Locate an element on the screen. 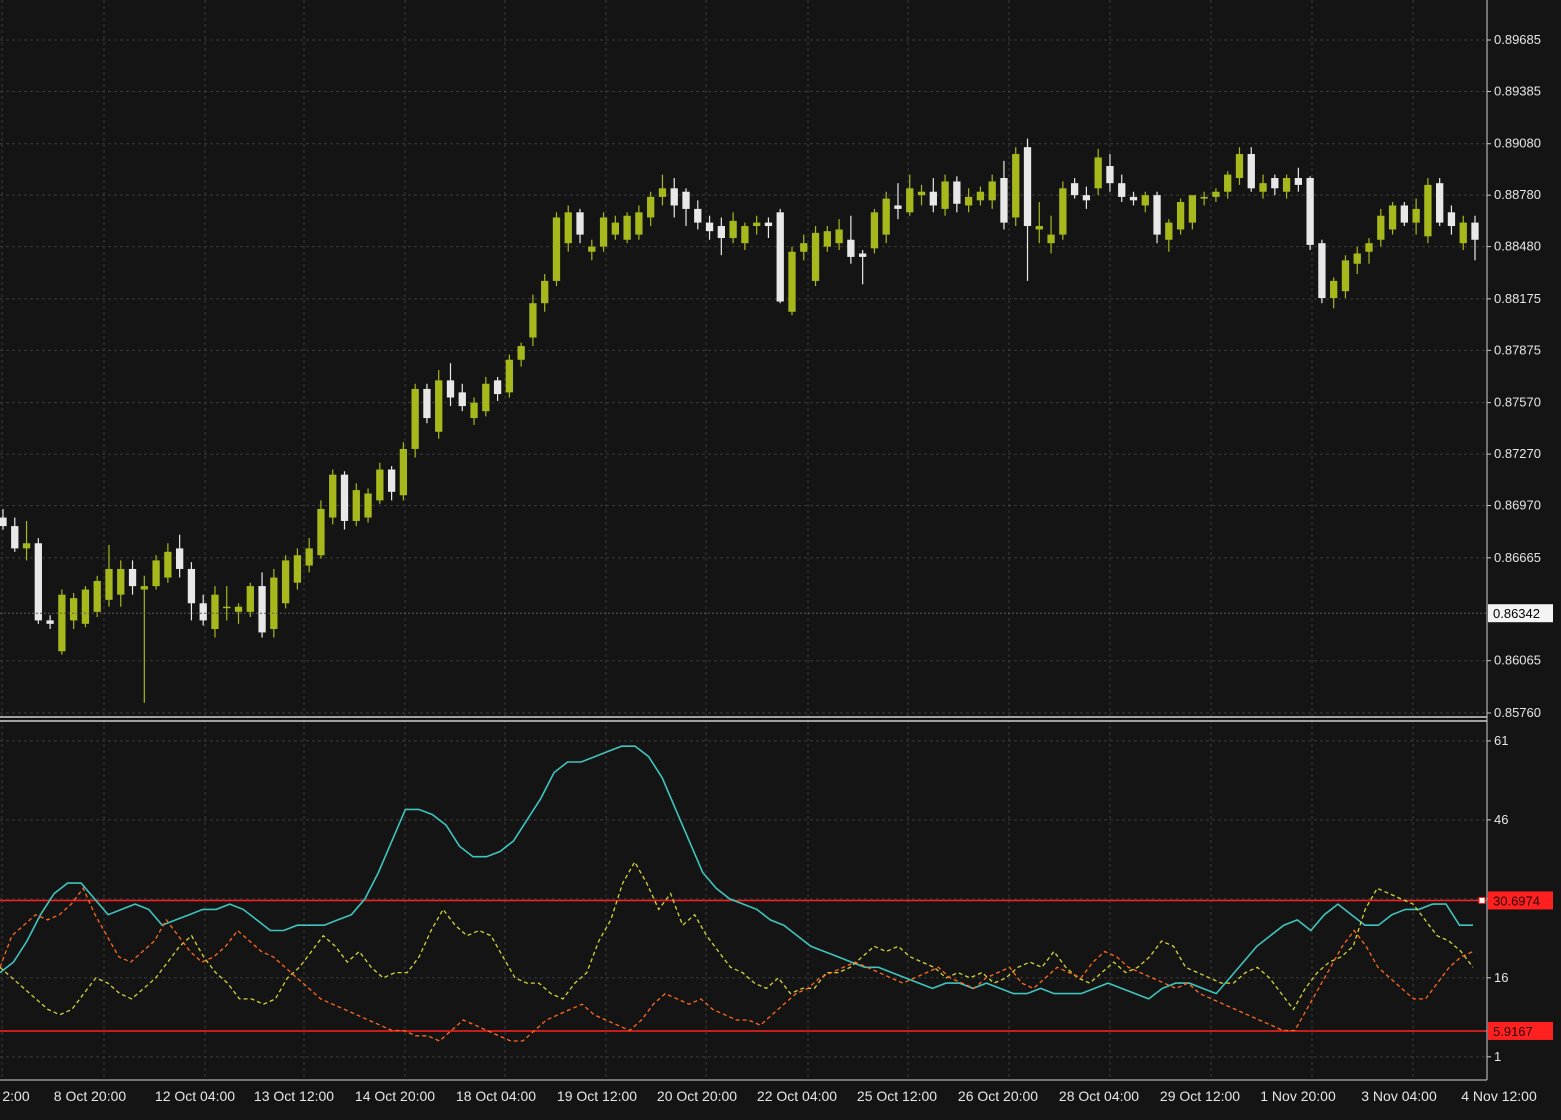  indicator-level-label: 30.6974 is located at coordinates (1516, 900).